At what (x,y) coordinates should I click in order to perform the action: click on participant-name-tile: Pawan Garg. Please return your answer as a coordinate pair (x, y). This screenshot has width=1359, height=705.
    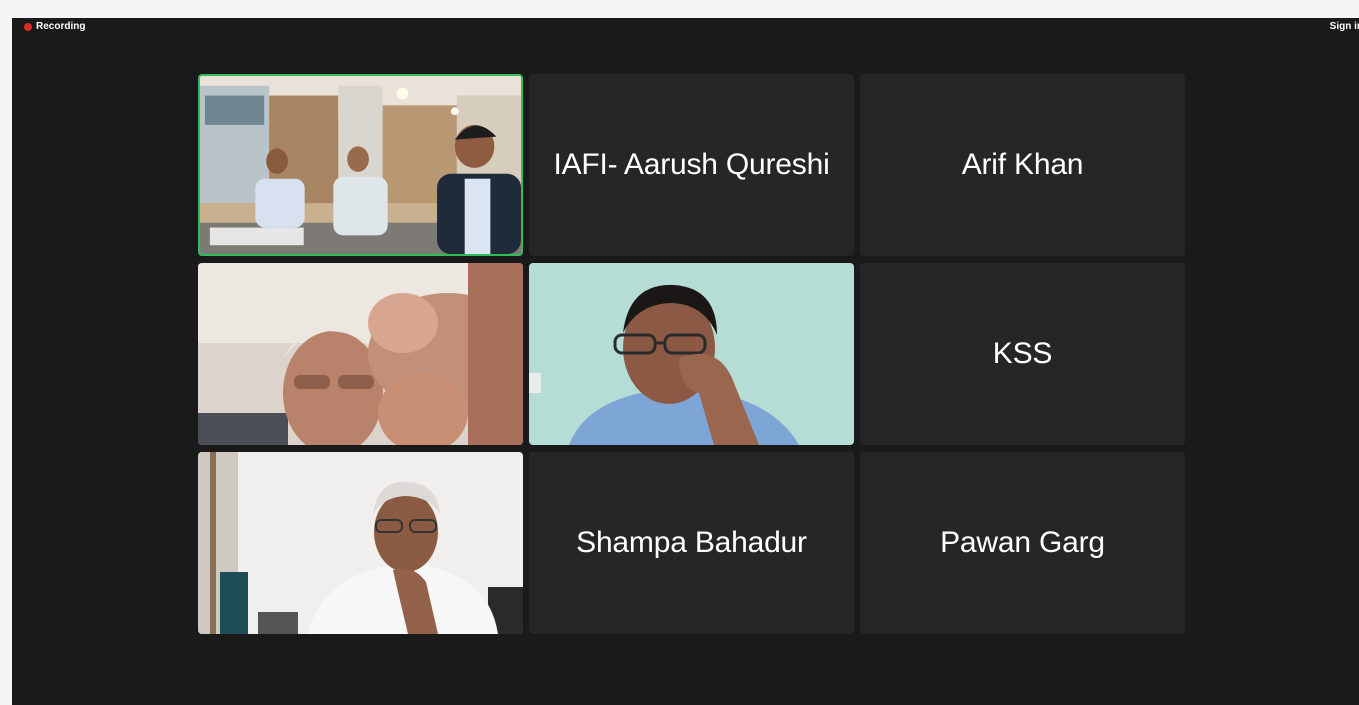
    Looking at the image, I should click on (1022, 543).